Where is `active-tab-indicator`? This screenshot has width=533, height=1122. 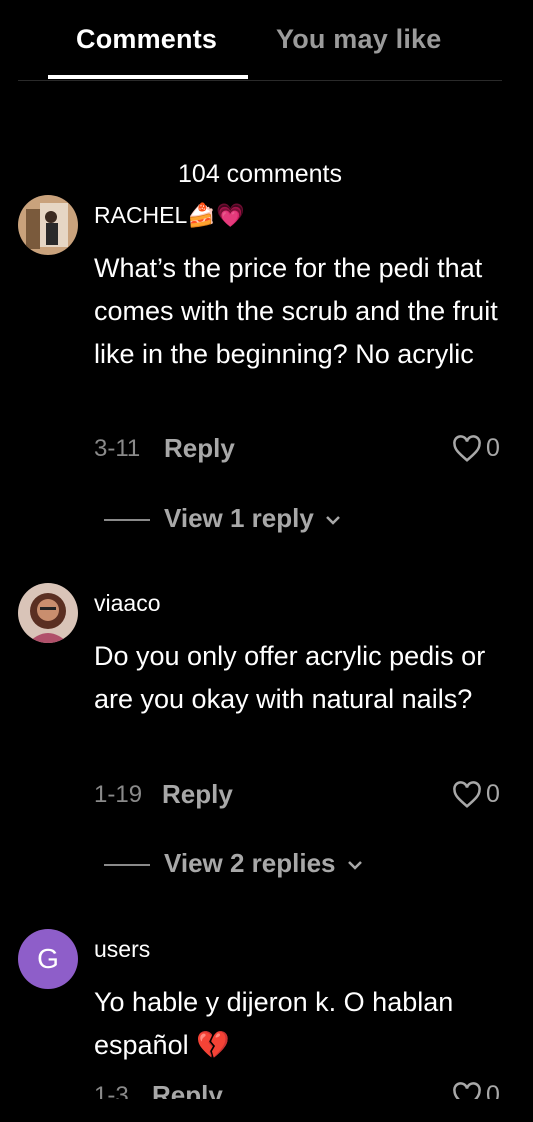 active-tab-indicator is located at coordinates (148, 77).